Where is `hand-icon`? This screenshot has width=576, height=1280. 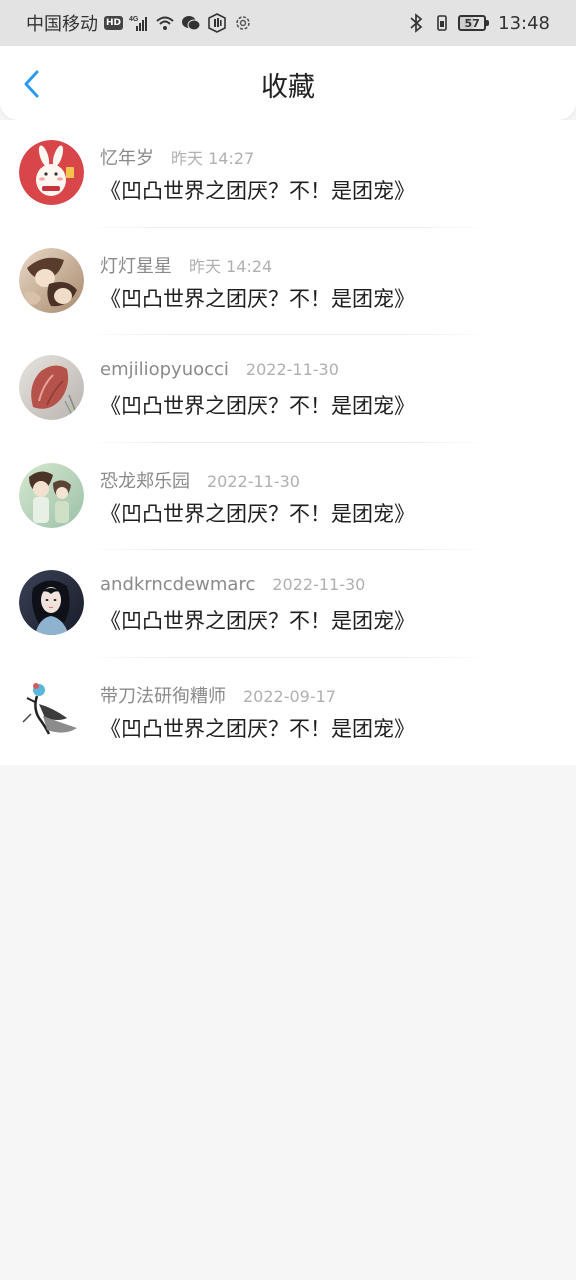 hand-icon is located at coordinates (217, 23).